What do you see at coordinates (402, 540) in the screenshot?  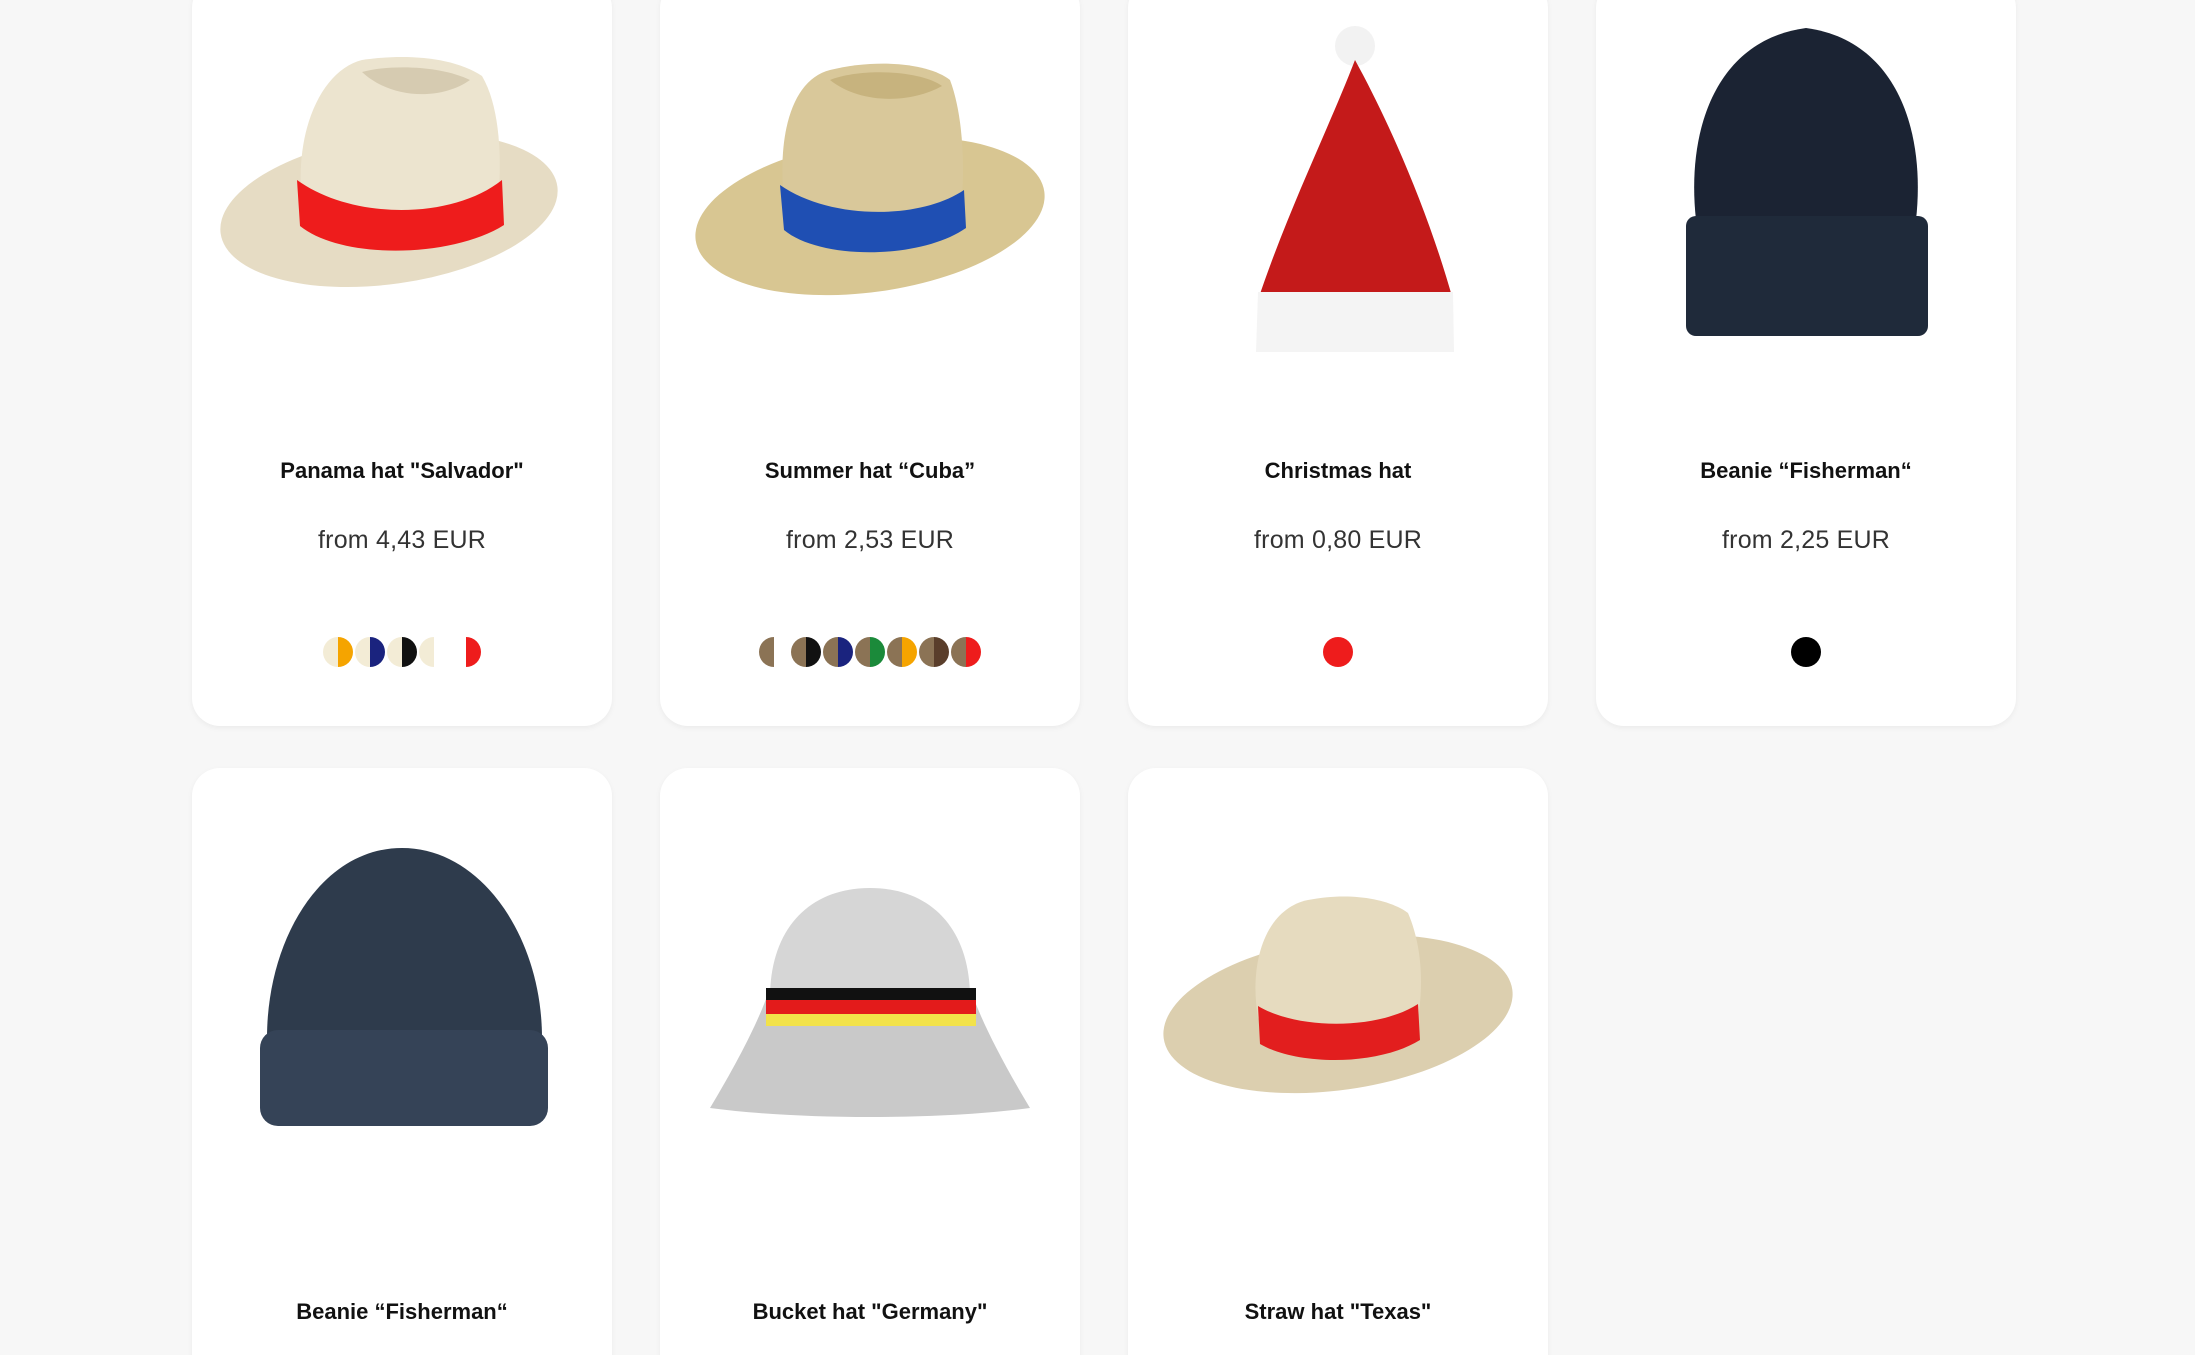 I see `product-price: from 4,43 EUR` at bounding box center [402, 540].